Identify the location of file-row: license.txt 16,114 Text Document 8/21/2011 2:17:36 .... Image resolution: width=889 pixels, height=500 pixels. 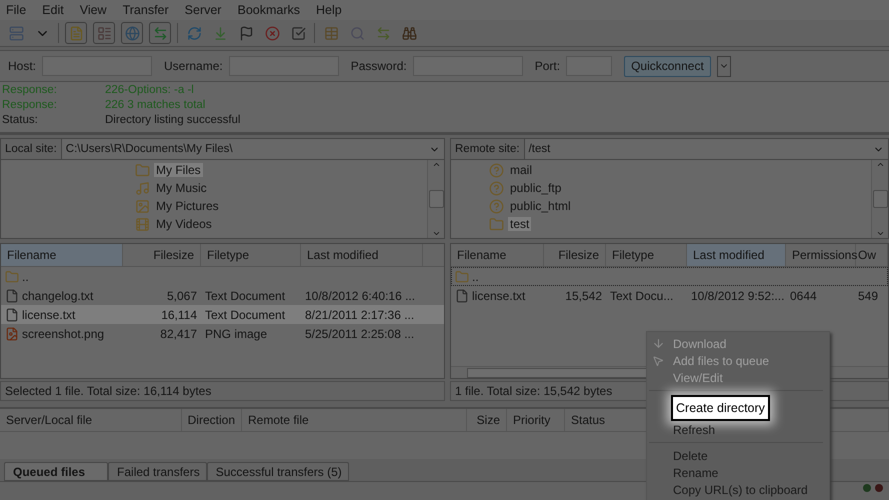
(222, 314).